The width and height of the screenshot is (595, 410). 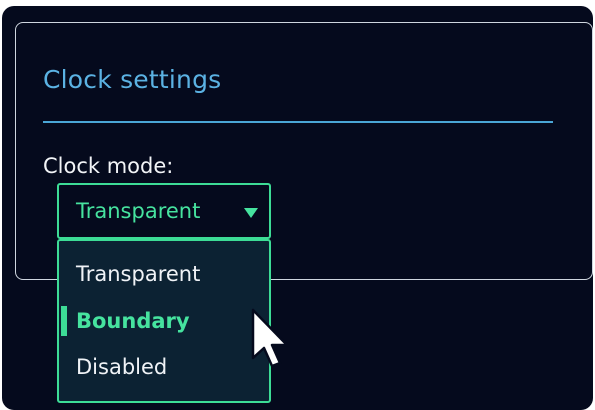 What do you see at coordinates (132, 79) in the screenshot?
I see `panel-title: Clock settings` at bounding box center [132, 79].